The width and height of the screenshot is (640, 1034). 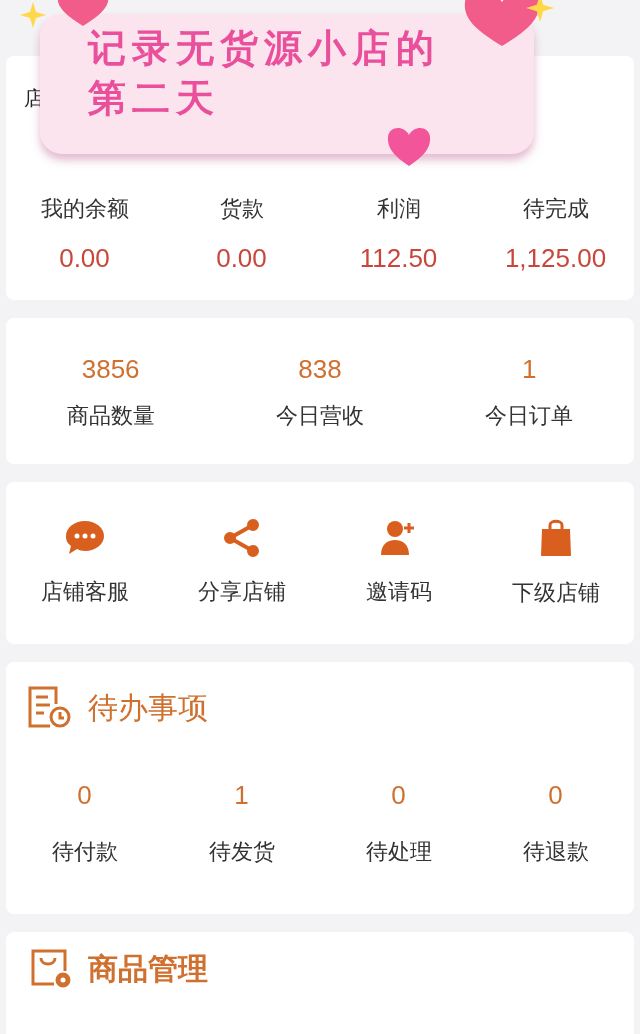 I want to click on todo-label: 待付款, so click(x=84, y=851).